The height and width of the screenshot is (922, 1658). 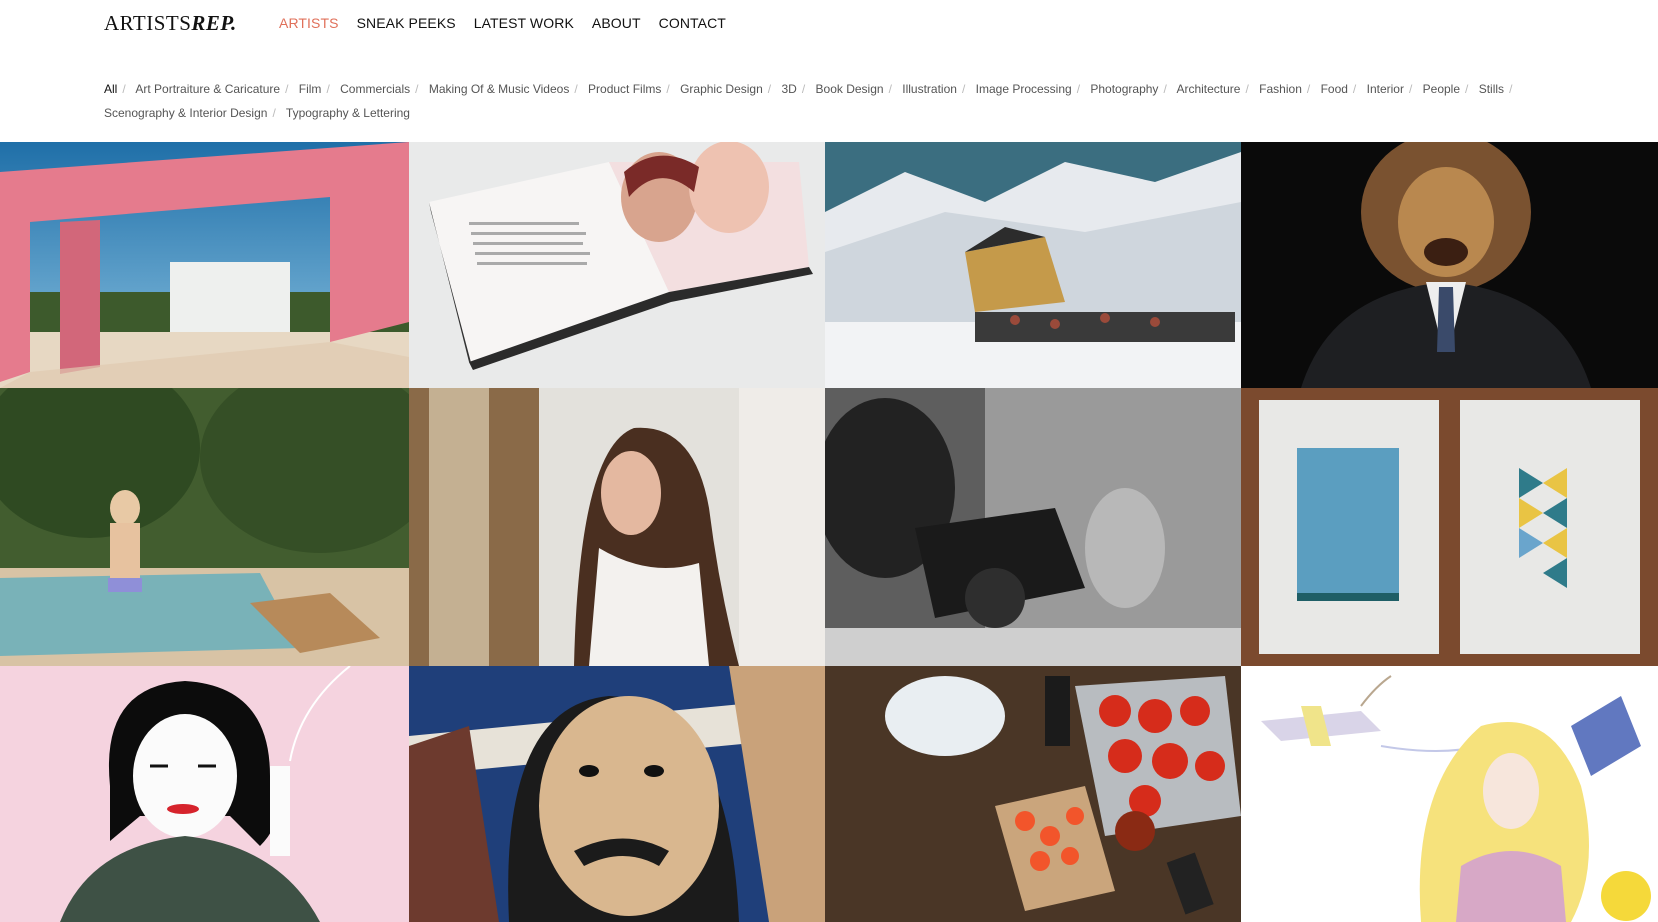 I want to click on brand-name-part2: REP., so click(x=214, y=23).